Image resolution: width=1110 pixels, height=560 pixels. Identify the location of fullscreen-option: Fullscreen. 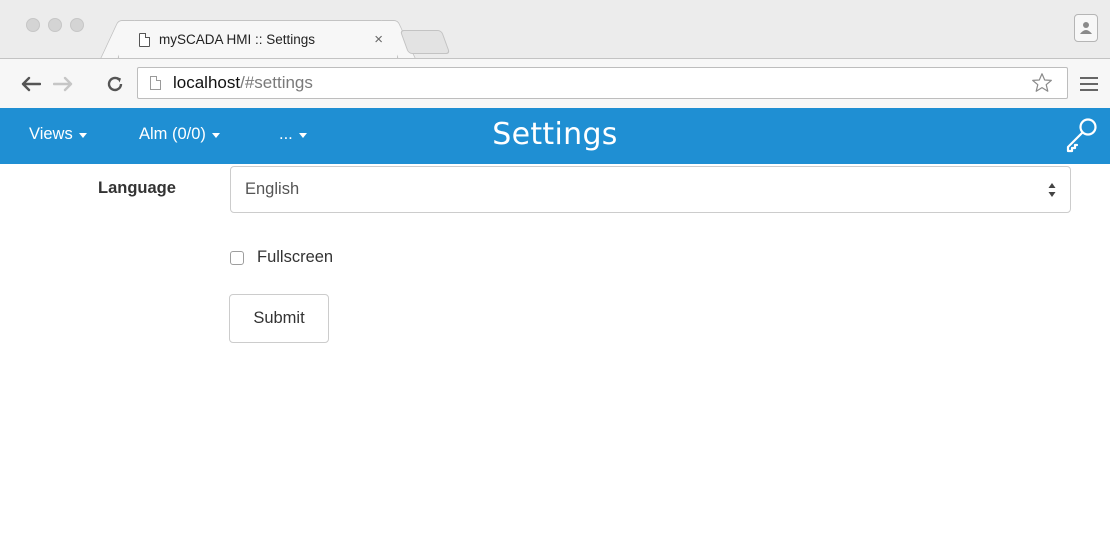
(281, 257).